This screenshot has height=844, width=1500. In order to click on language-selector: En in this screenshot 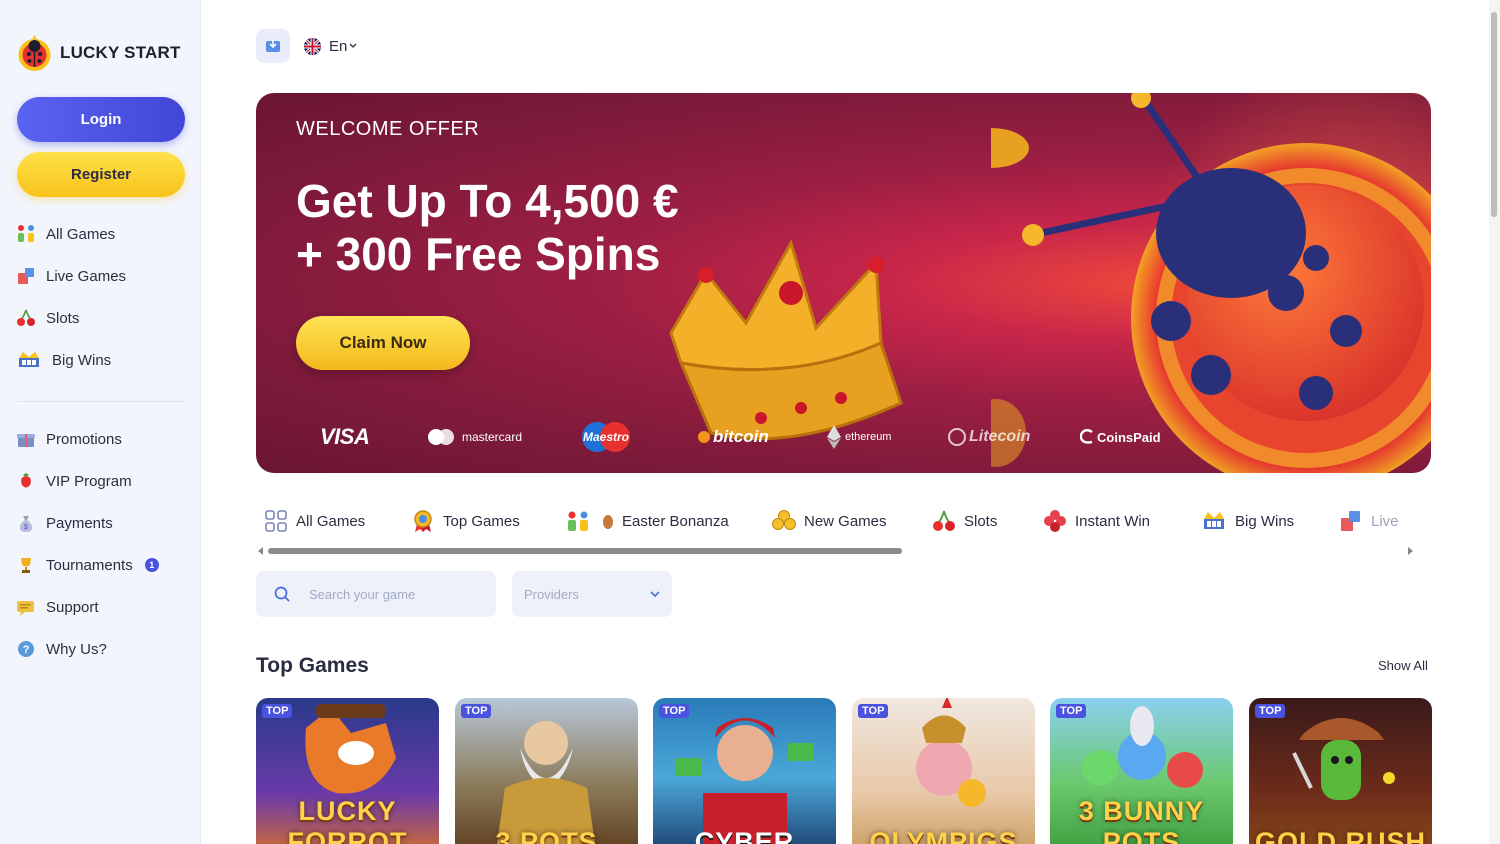, I will do `click(330, 46)`.